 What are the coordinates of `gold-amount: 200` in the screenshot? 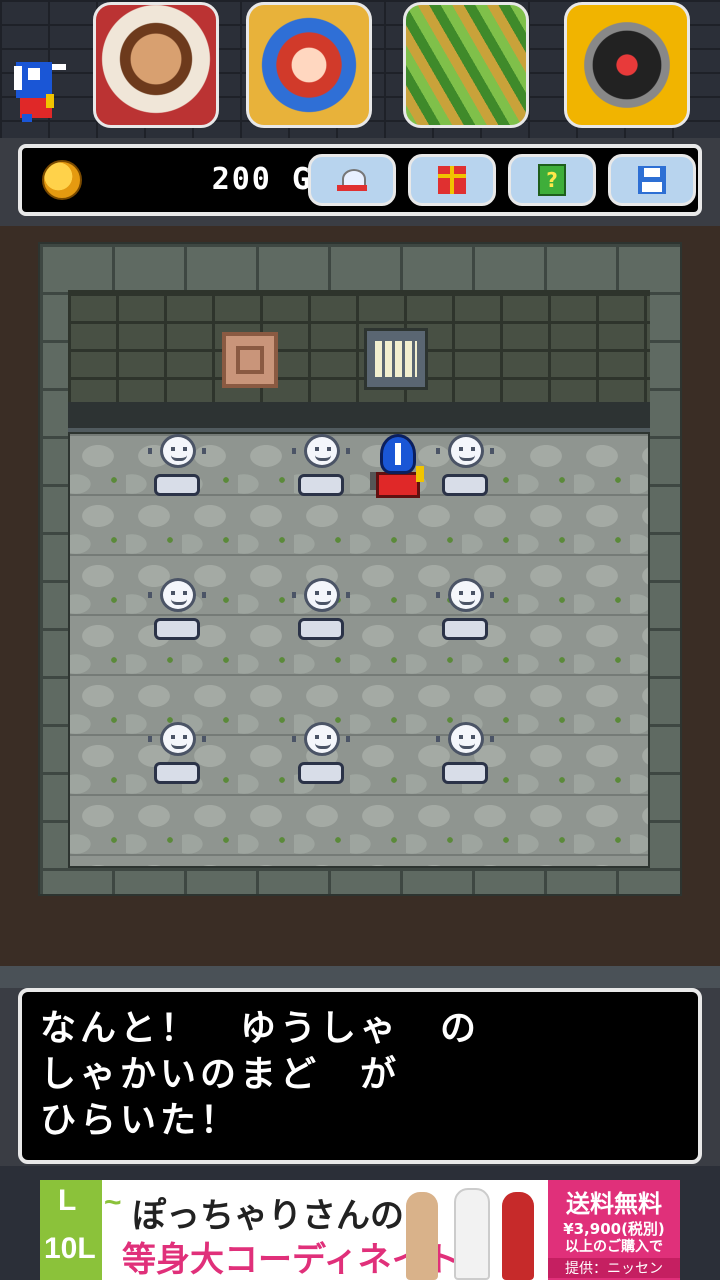 It's located at (241, 179).